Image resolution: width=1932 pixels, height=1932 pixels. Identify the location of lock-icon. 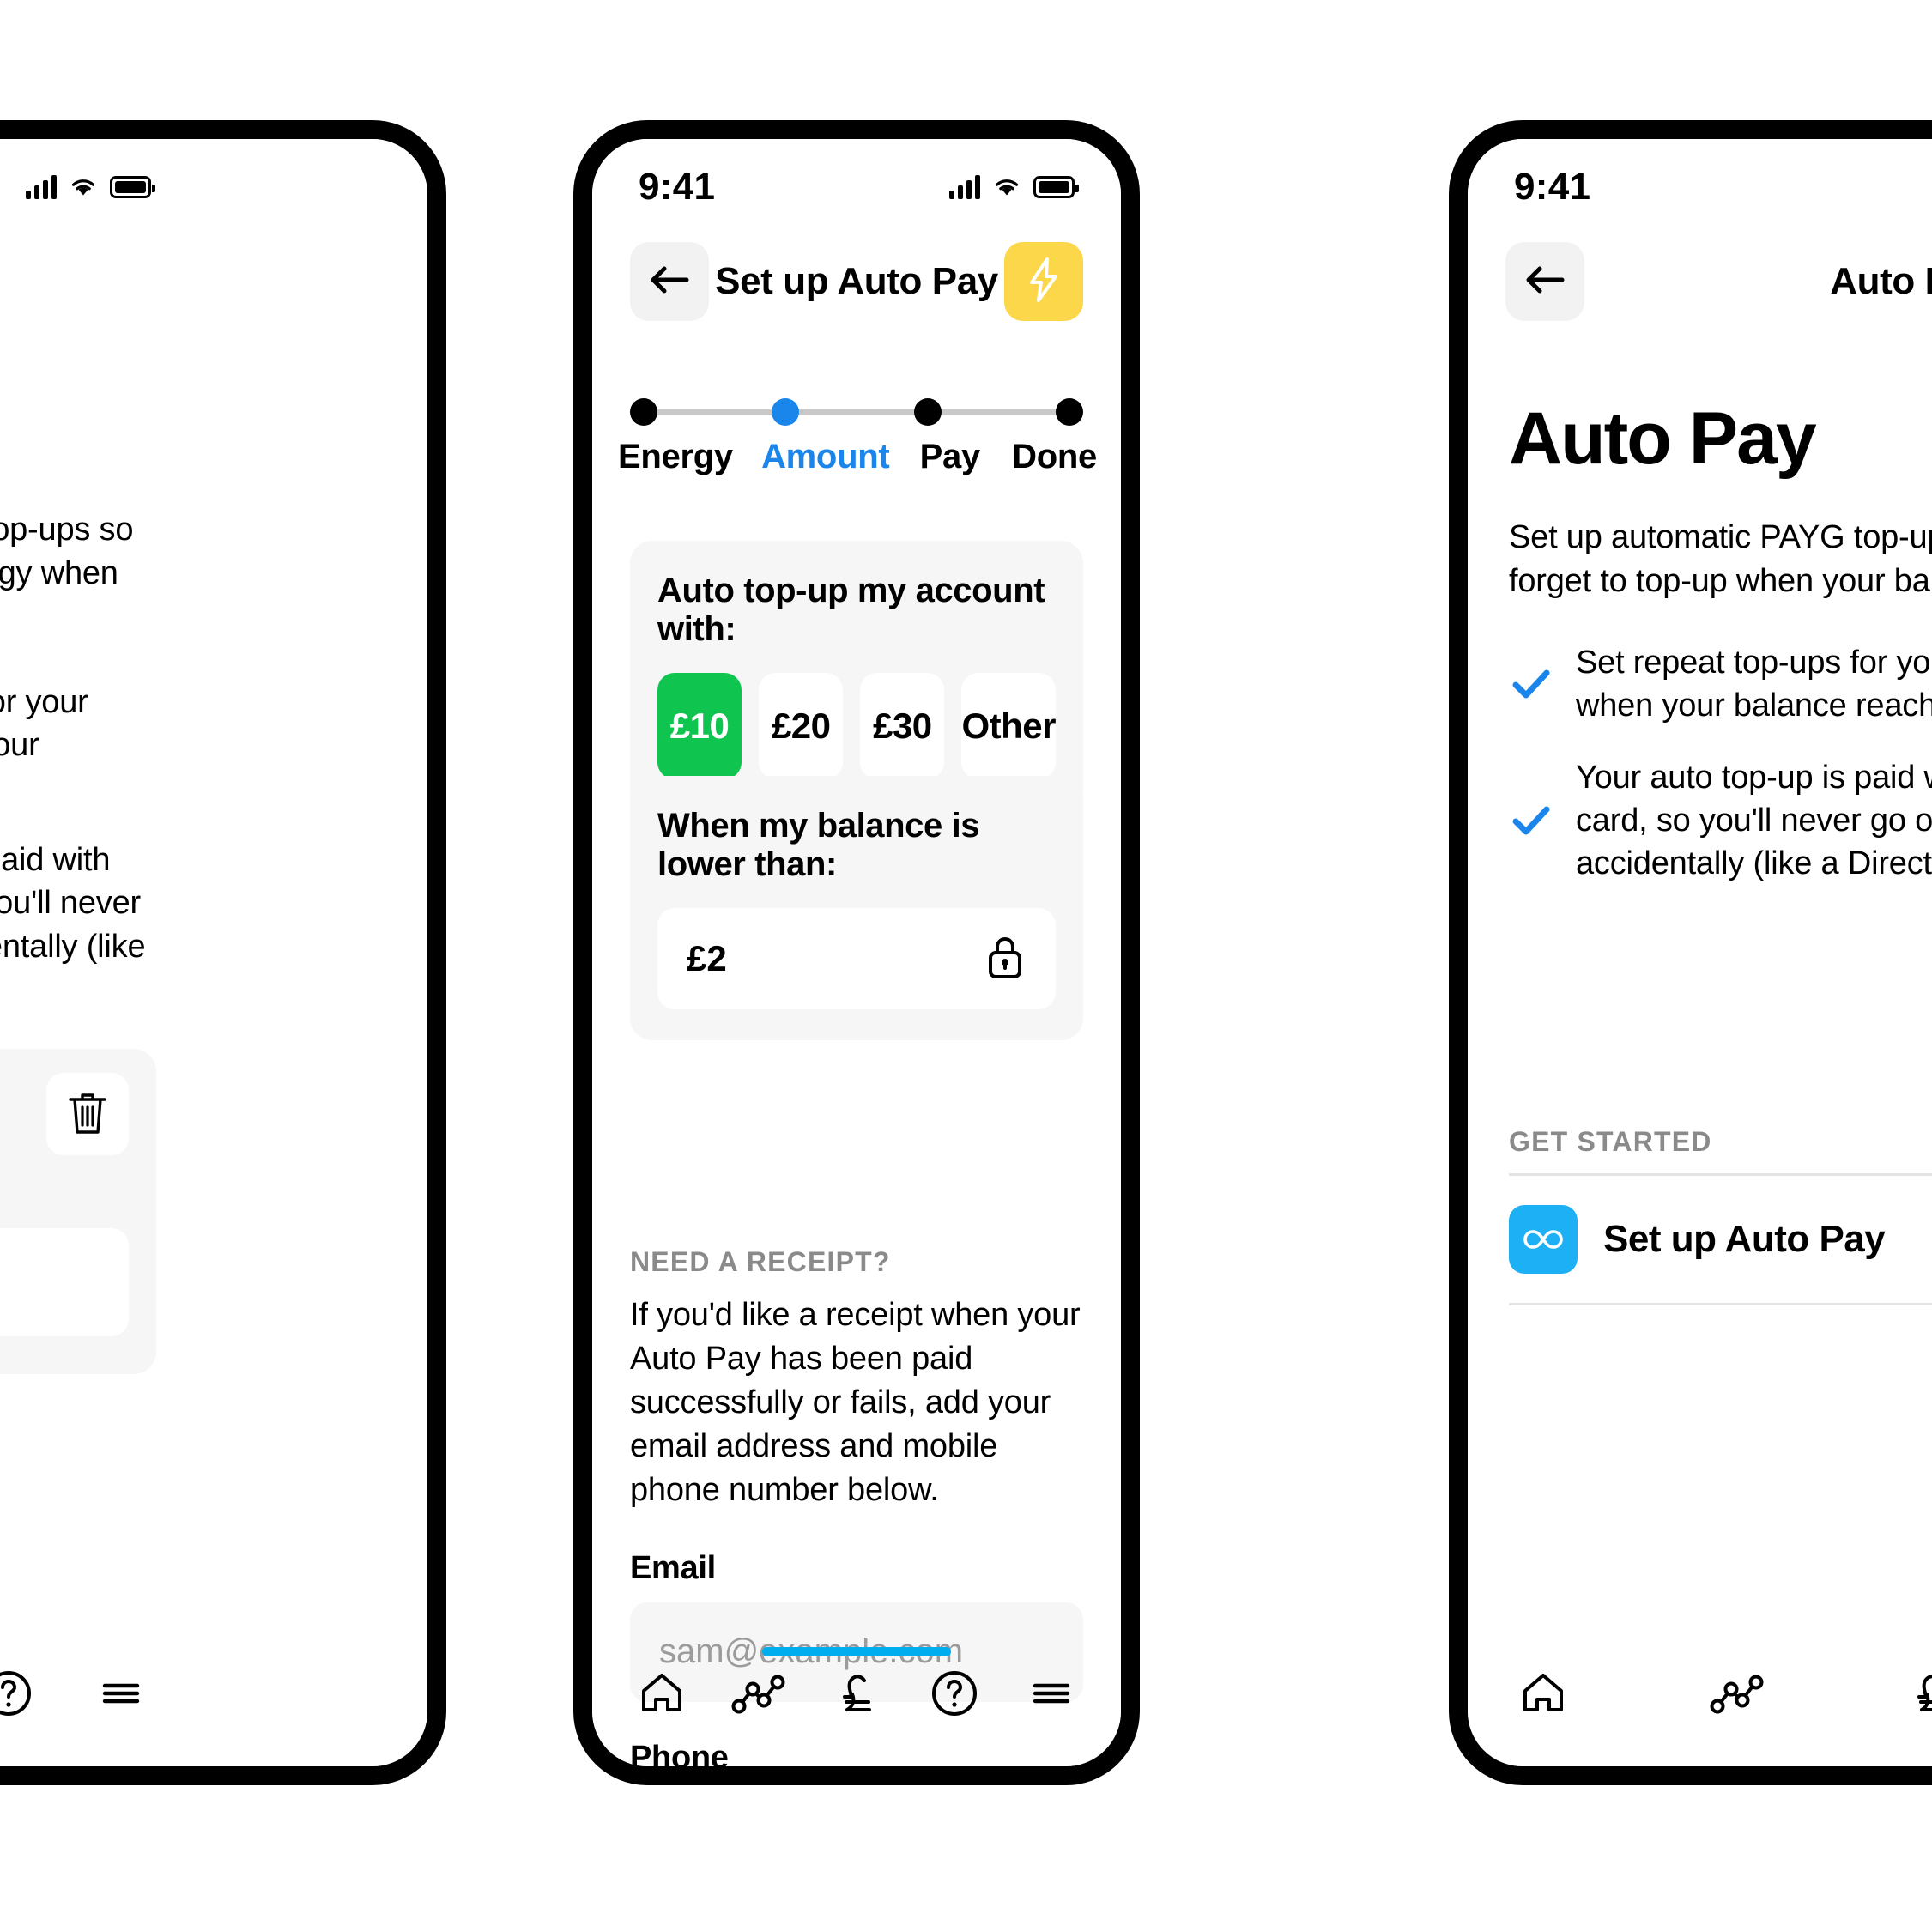
(1005, 959).